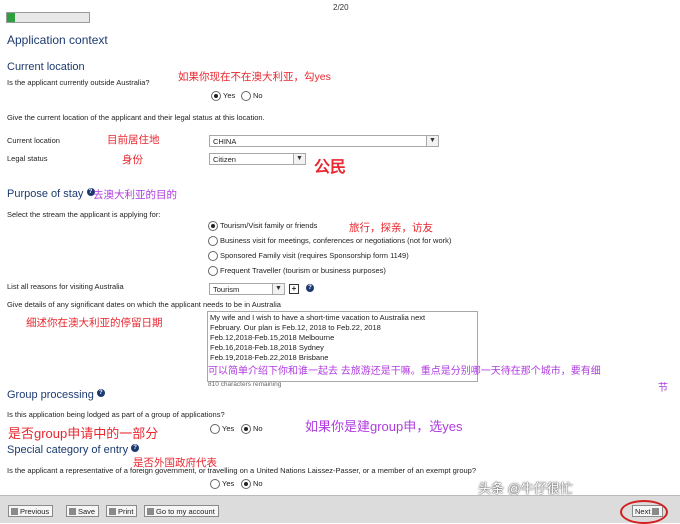 The image size is (680, 524). What do you see at coordinates (229, 95) in the screenshot?
I see `outside-yes-label: Yes` at bounding box center [229, 95].